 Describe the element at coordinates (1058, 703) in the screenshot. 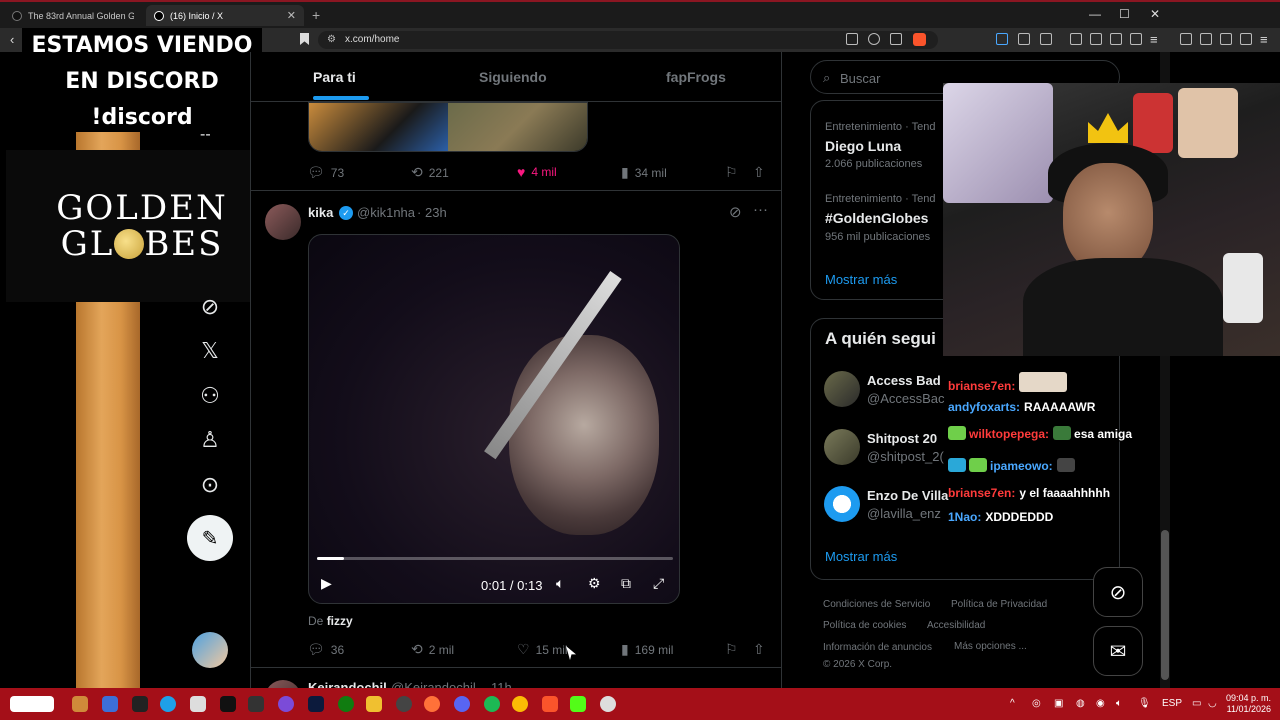

I see `tray-app-icon: ▣` at that location.